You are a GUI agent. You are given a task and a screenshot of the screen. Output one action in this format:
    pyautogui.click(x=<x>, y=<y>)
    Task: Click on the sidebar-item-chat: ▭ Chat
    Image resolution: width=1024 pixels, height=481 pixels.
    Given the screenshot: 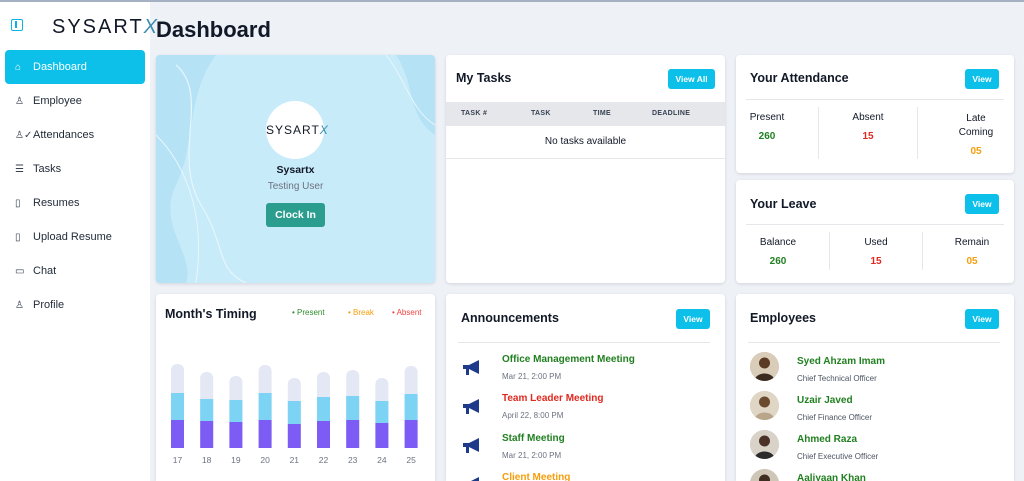 What is the action you would take?
    pyautogui.click(x=75, y=271)
    